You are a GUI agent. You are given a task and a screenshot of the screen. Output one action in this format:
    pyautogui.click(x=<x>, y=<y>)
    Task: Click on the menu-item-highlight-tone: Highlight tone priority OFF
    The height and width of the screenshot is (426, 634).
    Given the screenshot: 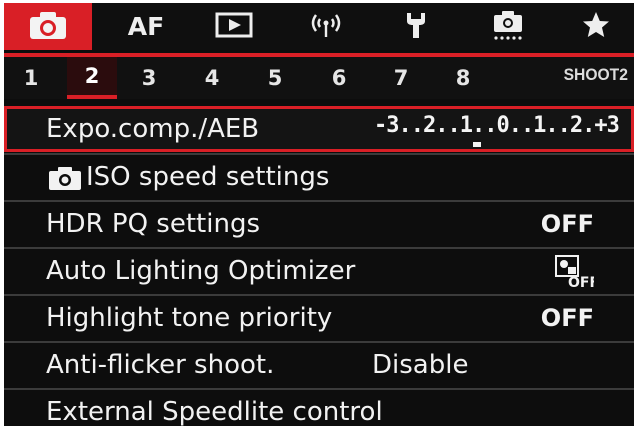 What is the action you would take?
    pyautogui.click(x=319, y=318)
    